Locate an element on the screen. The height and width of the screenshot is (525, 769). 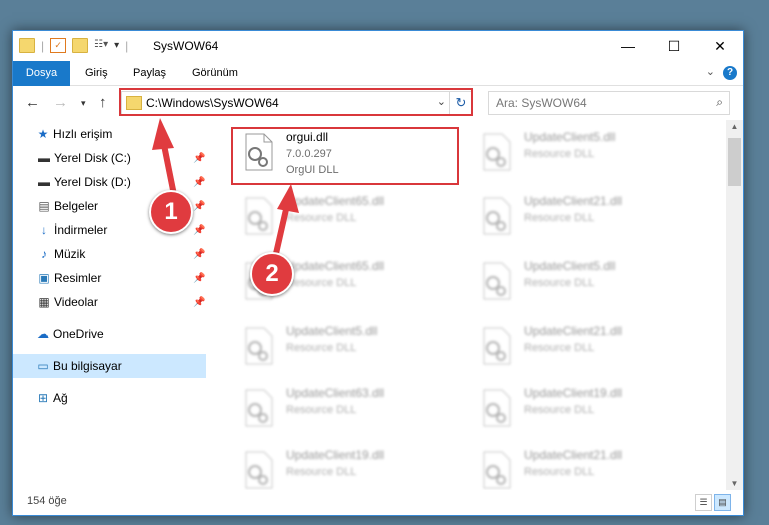
arrow-2-head is located at coordinates (288, 198).